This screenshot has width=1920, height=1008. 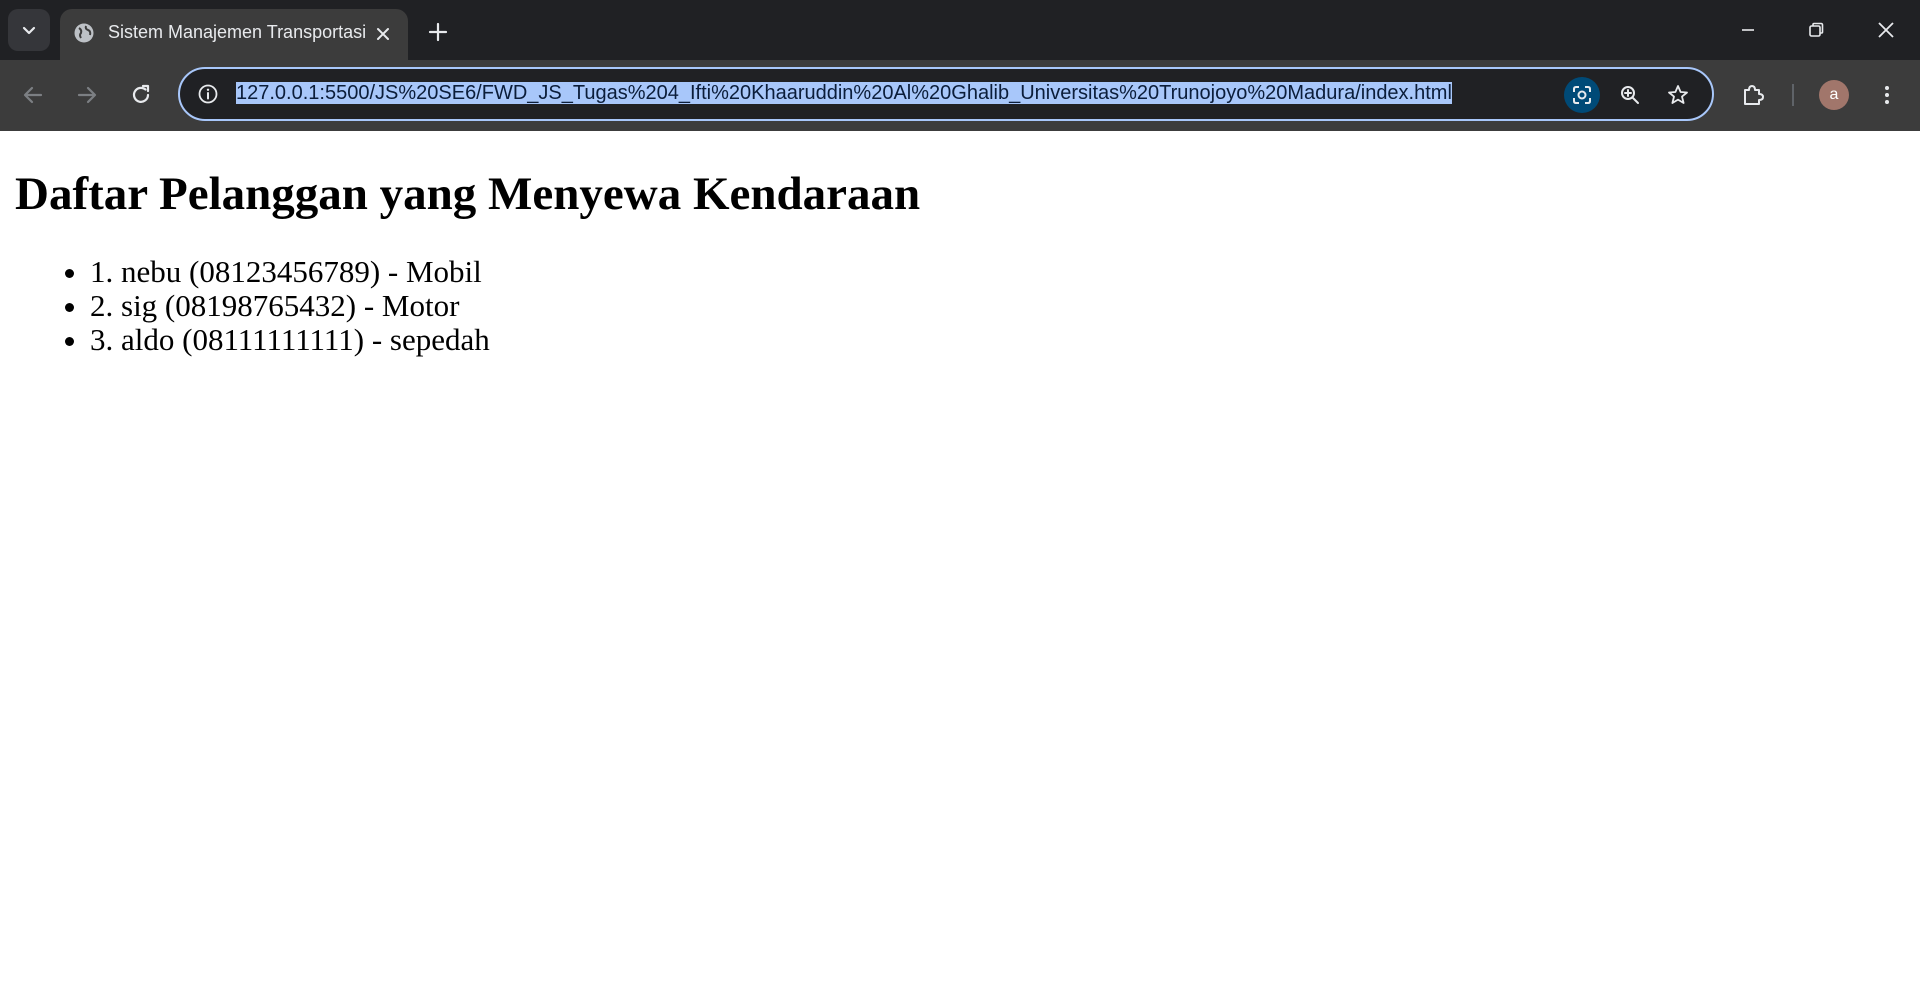 I want to click on kebab-menu-icon, so click(x=1887, y=95).